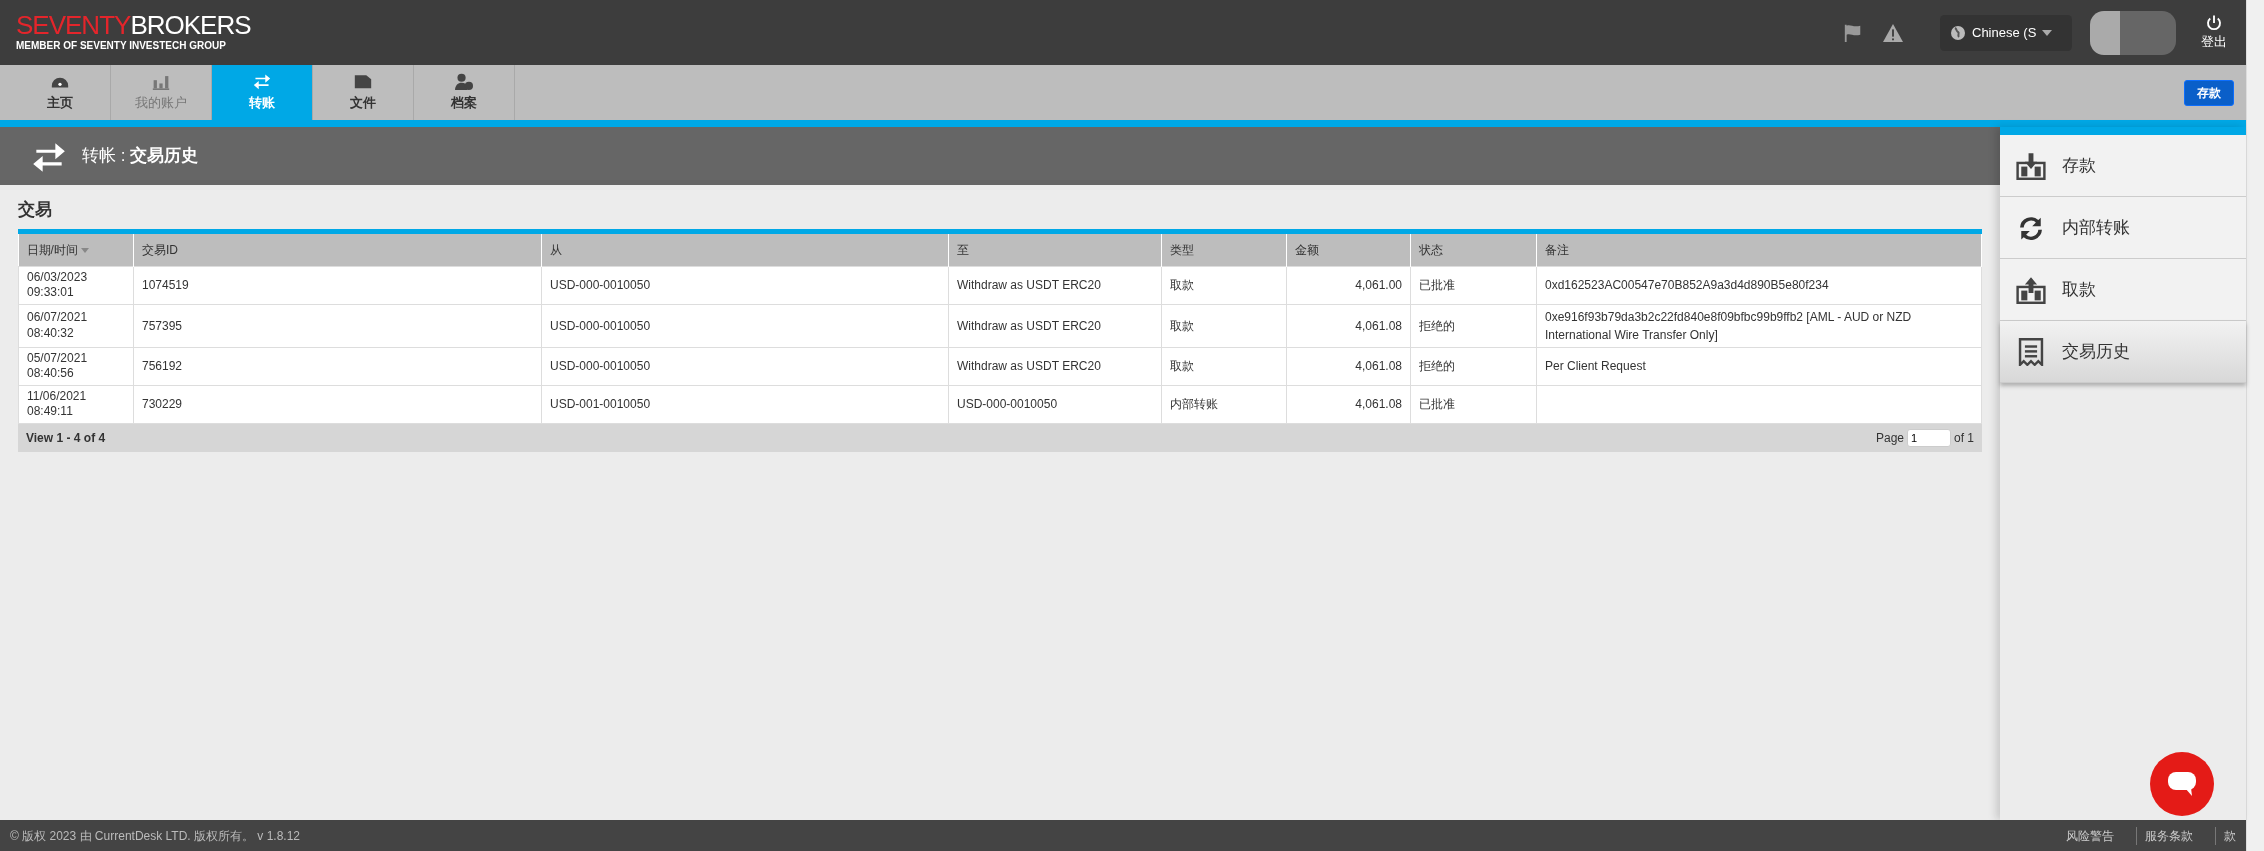  I want to click on sidebar-item: 交易历史, so click(2123, 352).